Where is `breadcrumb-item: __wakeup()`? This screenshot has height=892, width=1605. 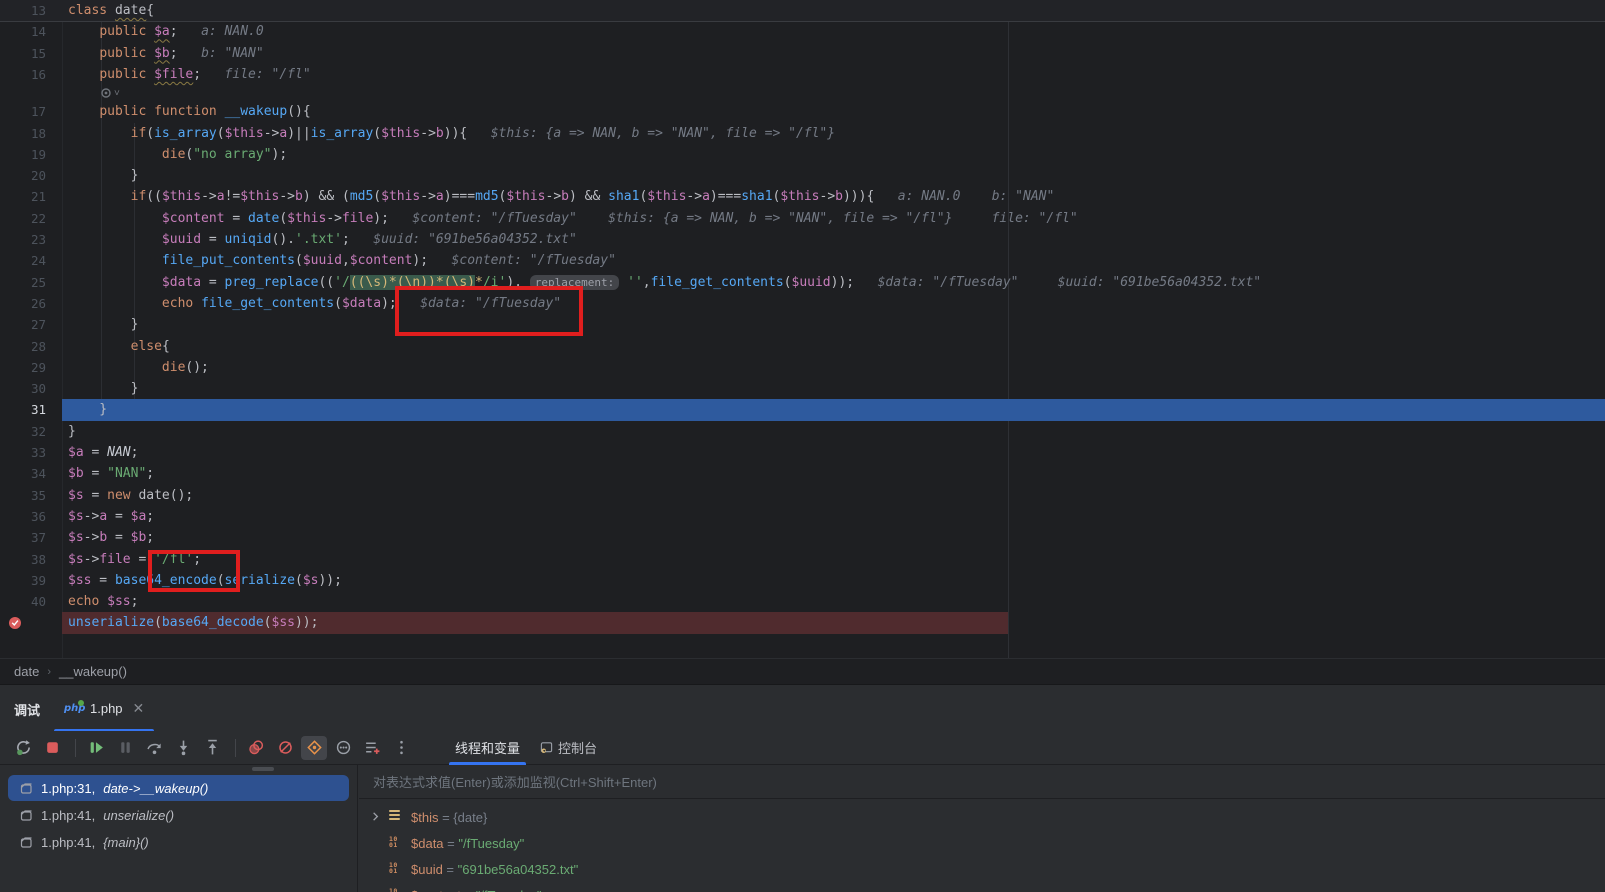
breadcrumb-item: __wakeup() is located at coordinates (93, 671).